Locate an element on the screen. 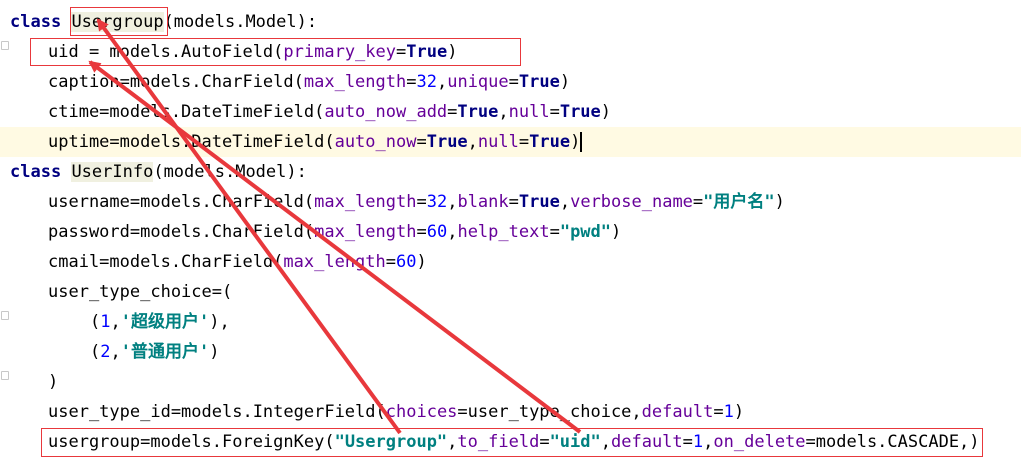  code-text: user_type_choice=( is located at coordinates (140, 292).